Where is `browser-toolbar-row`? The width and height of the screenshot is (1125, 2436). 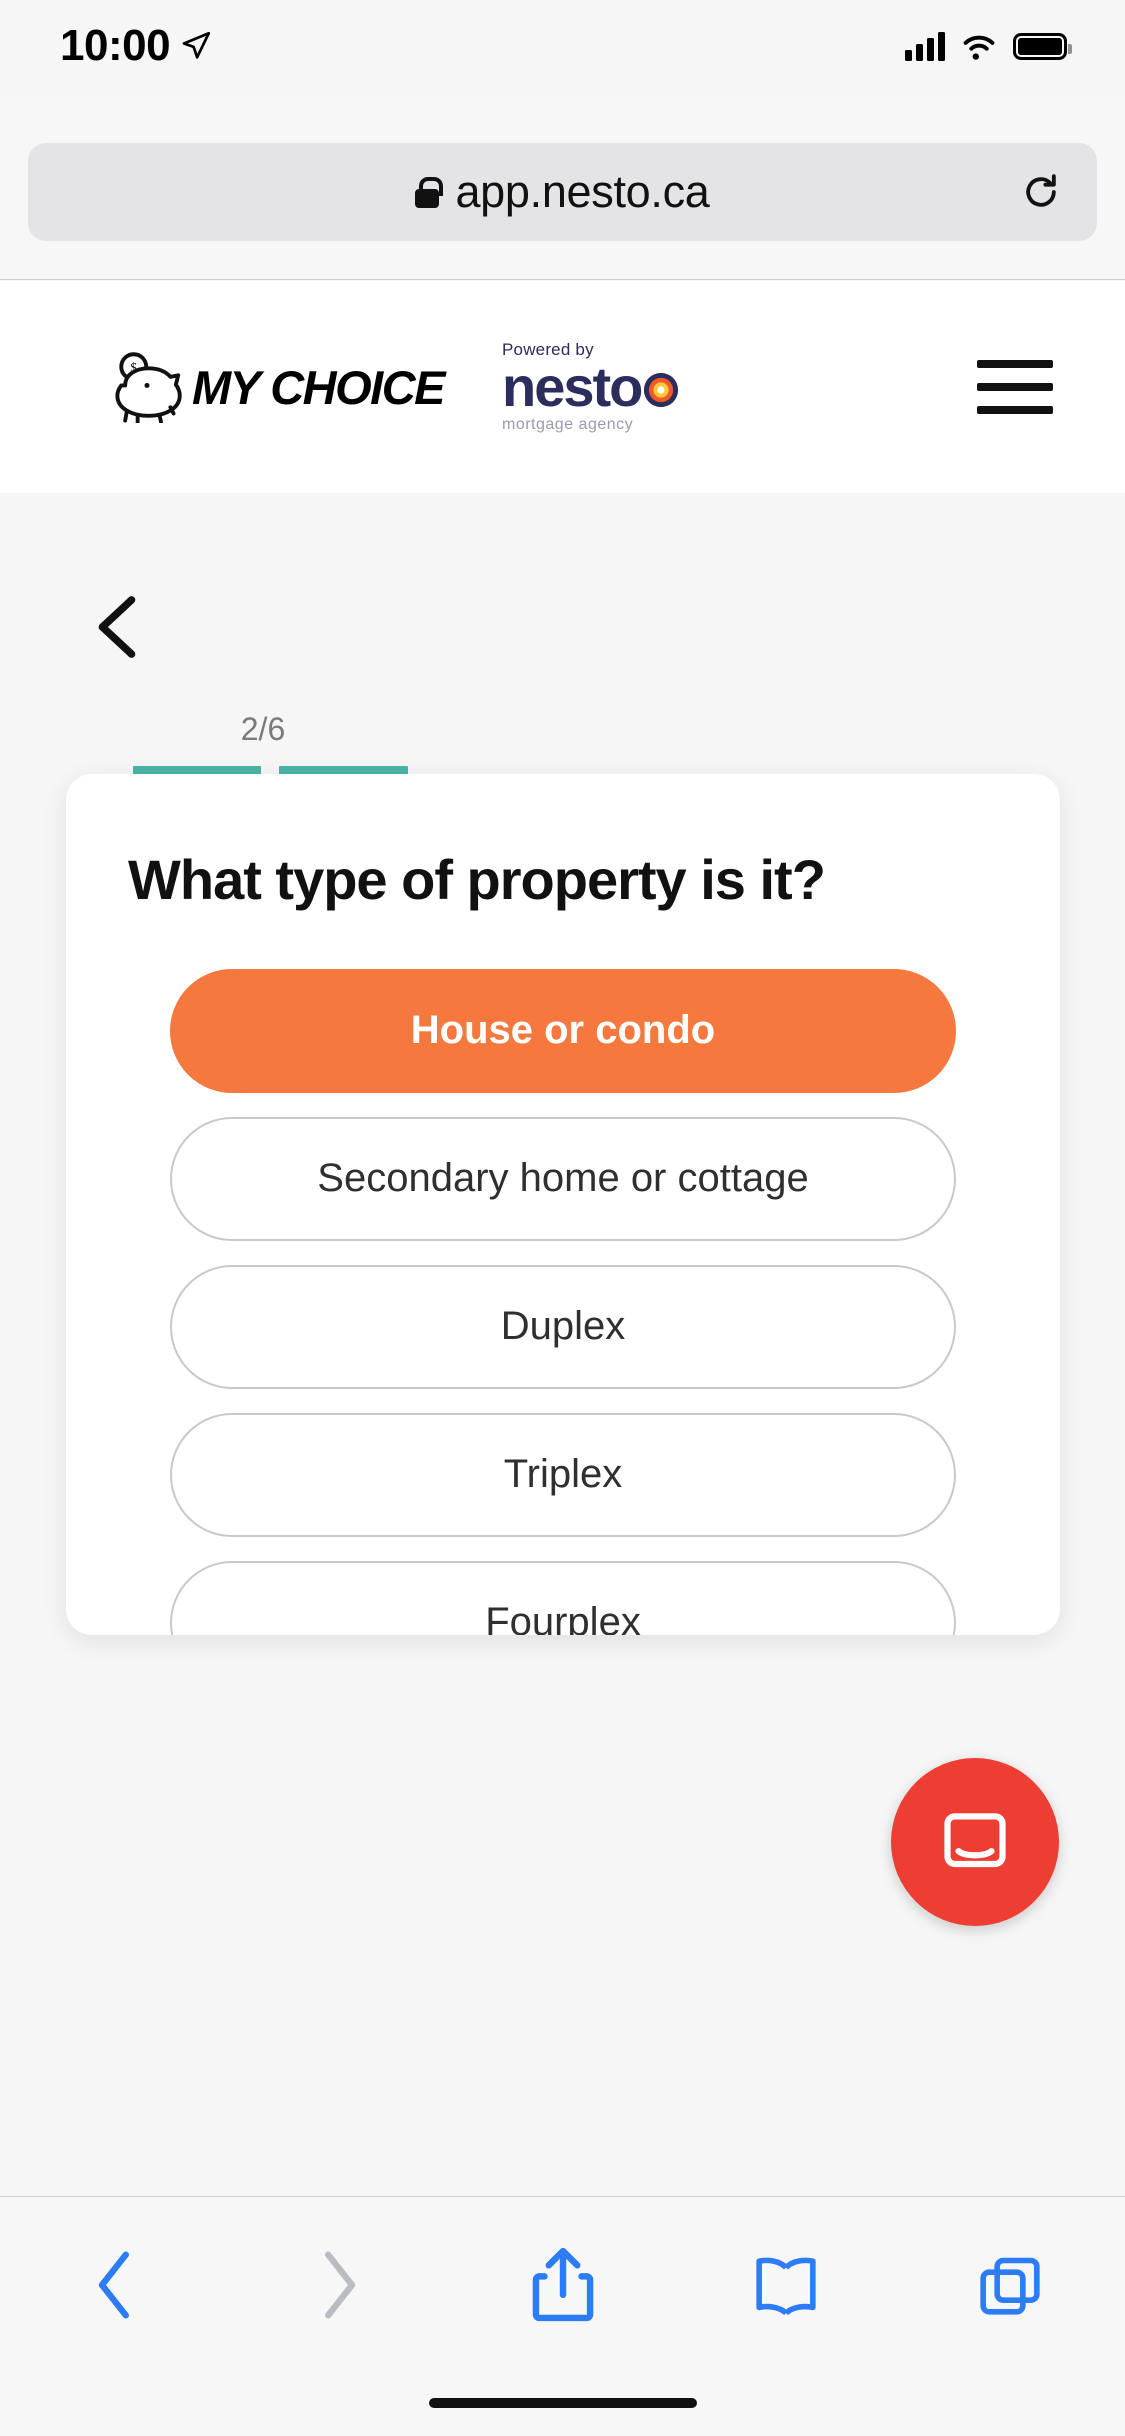 browser-toolbar-row is located at coordinates (562, 2285).